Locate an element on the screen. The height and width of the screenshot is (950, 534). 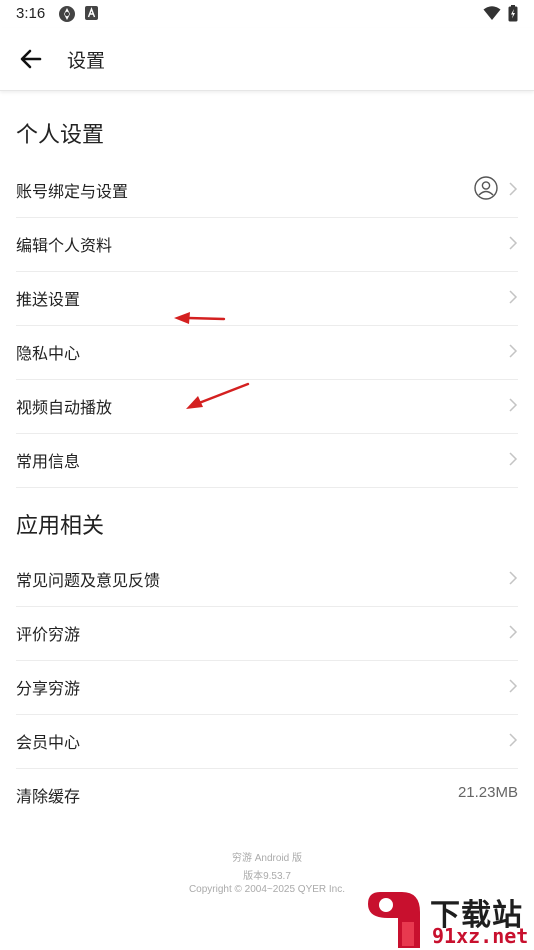
status-bar: 3:16 is located at coordinates (267, 14).